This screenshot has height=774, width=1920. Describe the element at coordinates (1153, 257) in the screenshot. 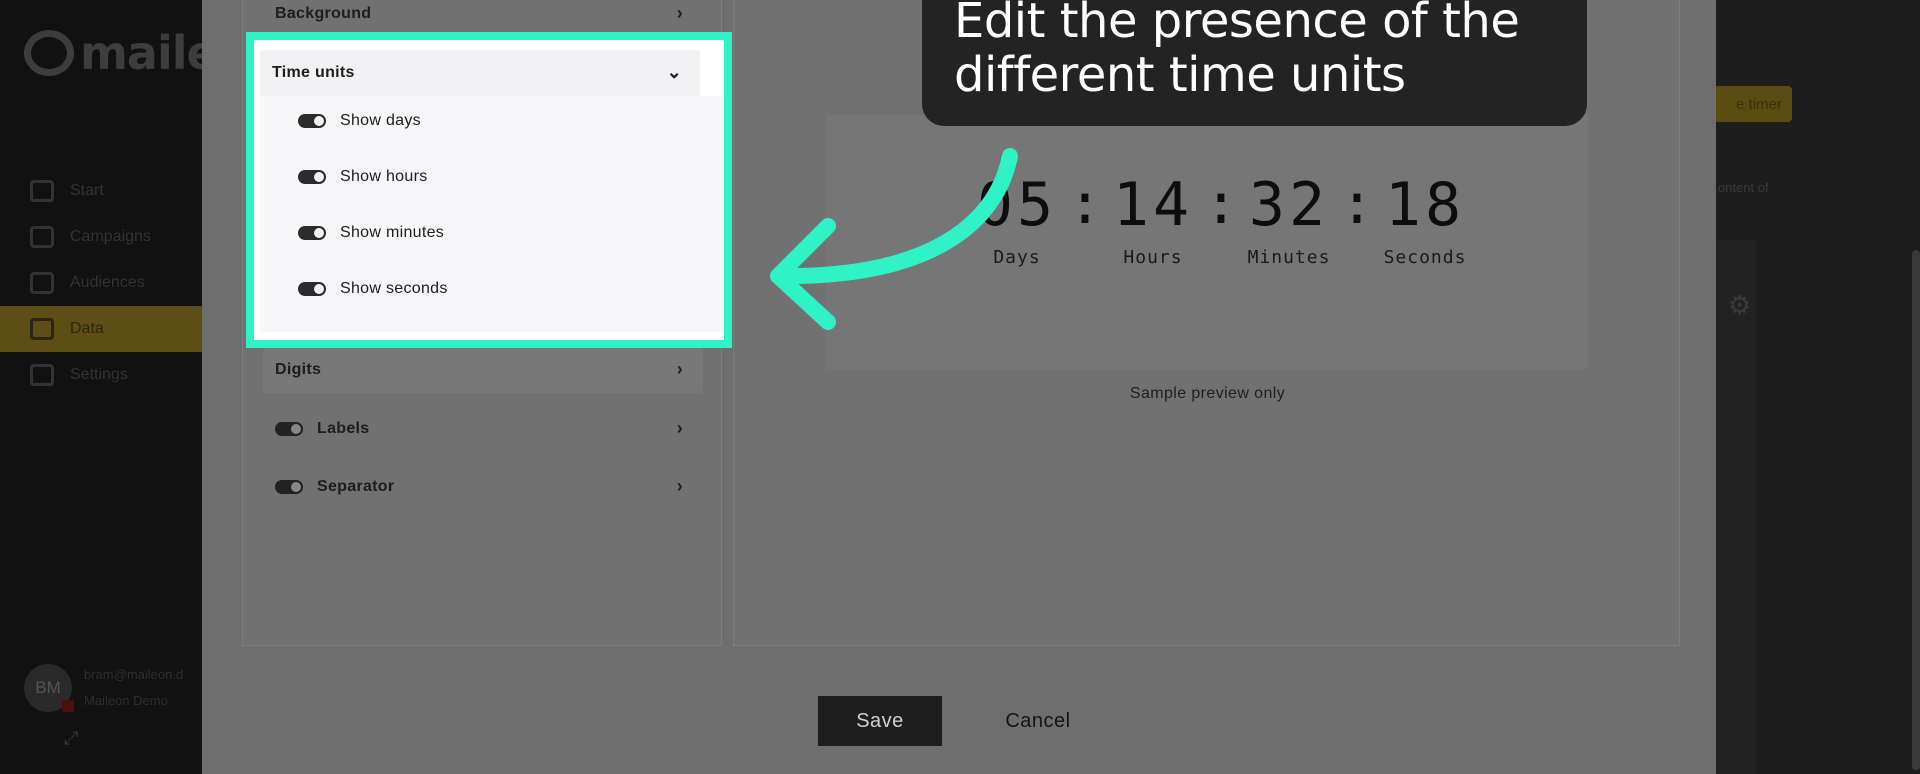

I see `hours-label: Hours` at that location.